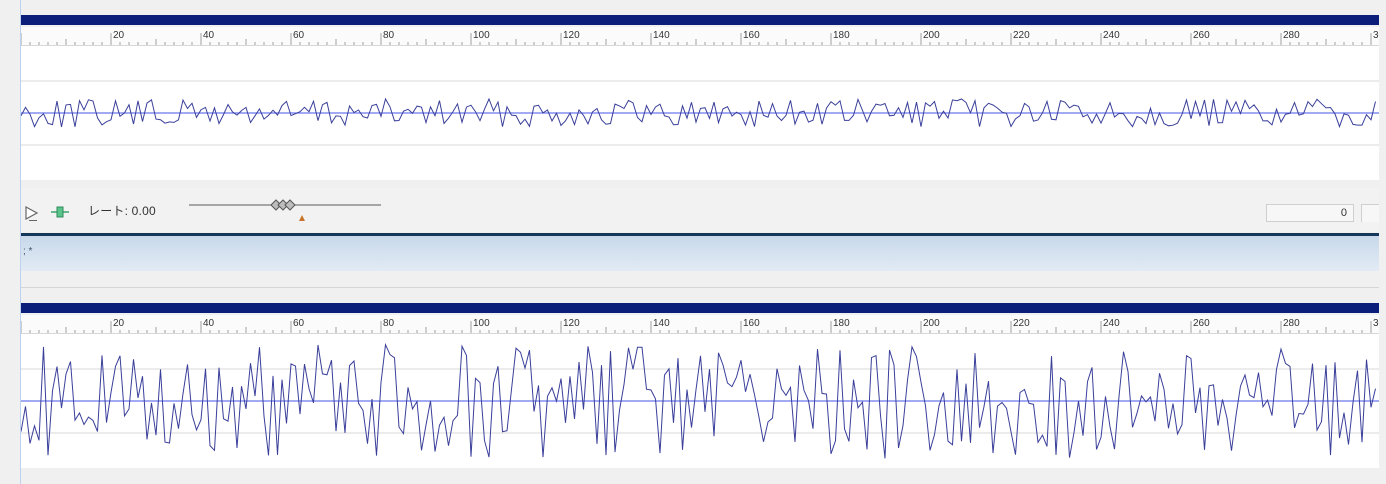  I want to click on track-1-ruler-label: 220, so click(1021, 35).